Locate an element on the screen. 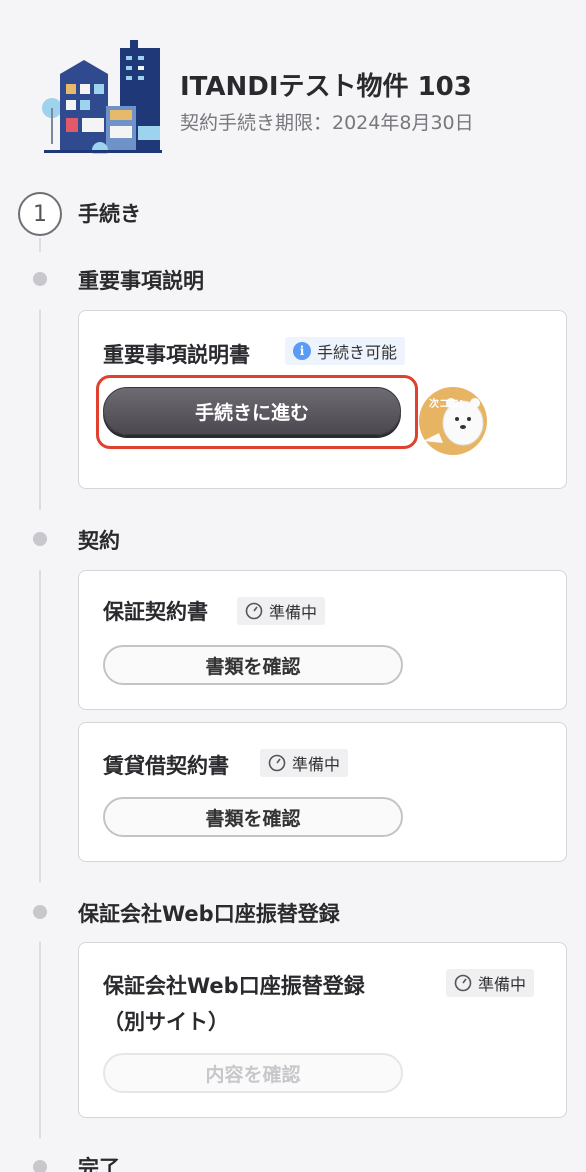 The image size is (586, 1172). info-icon: i is located at coordinates (302, 351).